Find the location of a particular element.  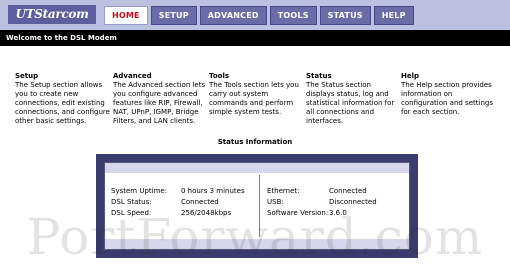

status-row-uptime: System Uptime: 0 hours 3 minutes is located at coordinates (178, 191).